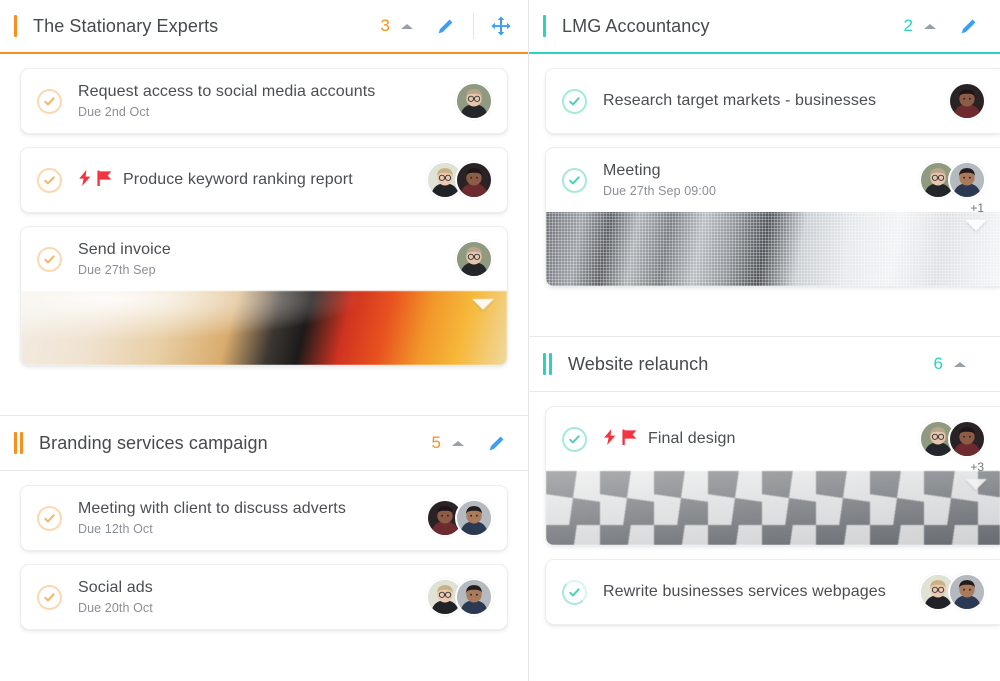 This screenshot has height=681, width=1000. What do you see at coordinates (246, 509) in the screenshot?
I see `task-title-row: Meeting with client to discuss adverts` at bounding box center [246, 509].